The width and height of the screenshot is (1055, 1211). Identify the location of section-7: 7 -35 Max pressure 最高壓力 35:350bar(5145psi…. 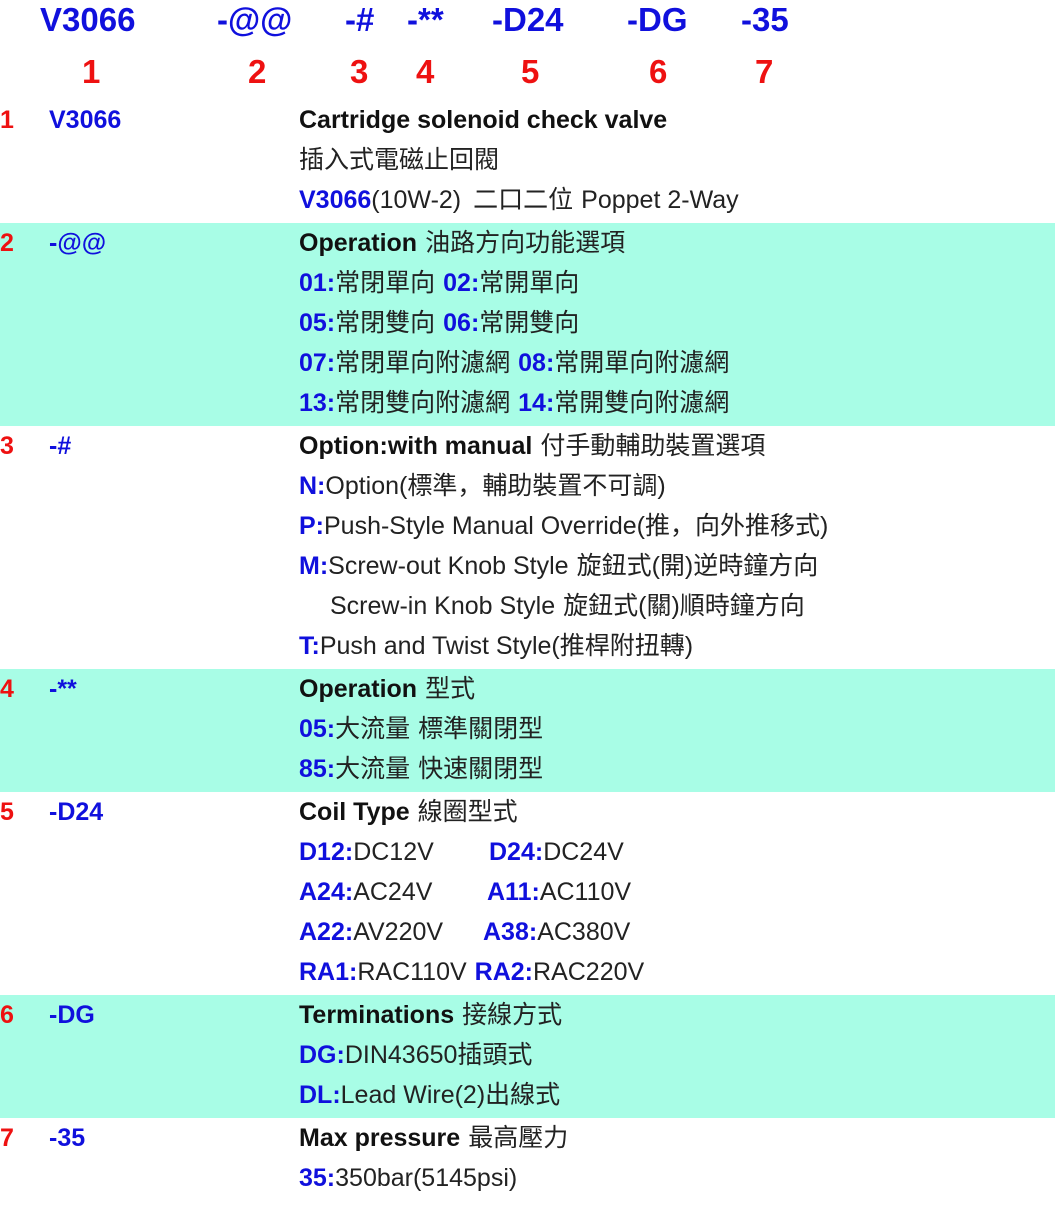
(527, 1164).